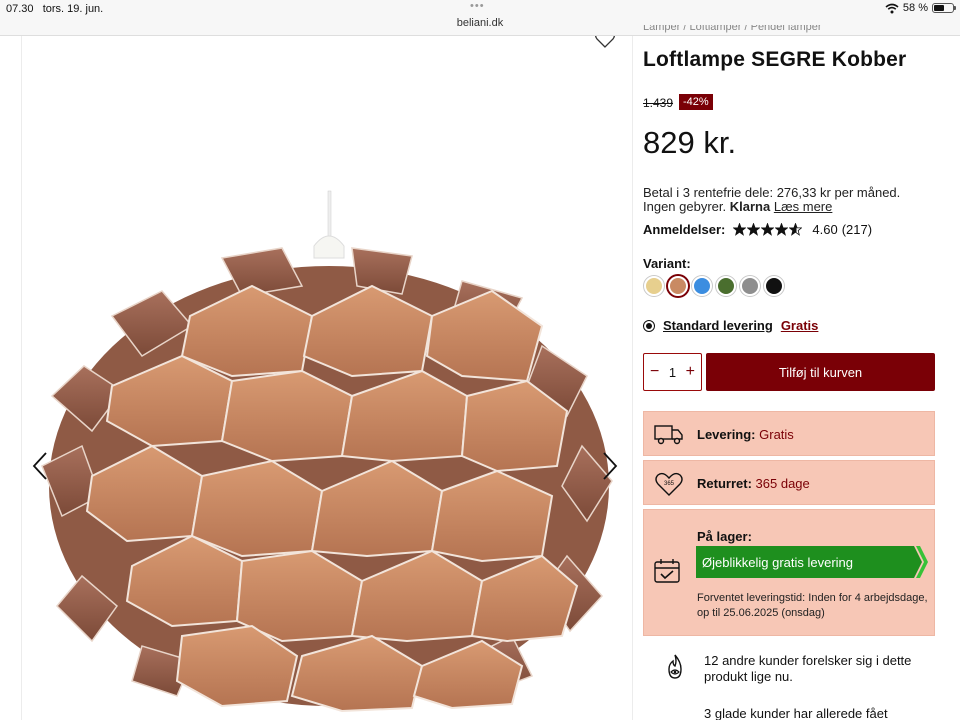  I want to click on klarna-line2: Ingen gebyrer. Klarna Læs mere, so click(738, 206).